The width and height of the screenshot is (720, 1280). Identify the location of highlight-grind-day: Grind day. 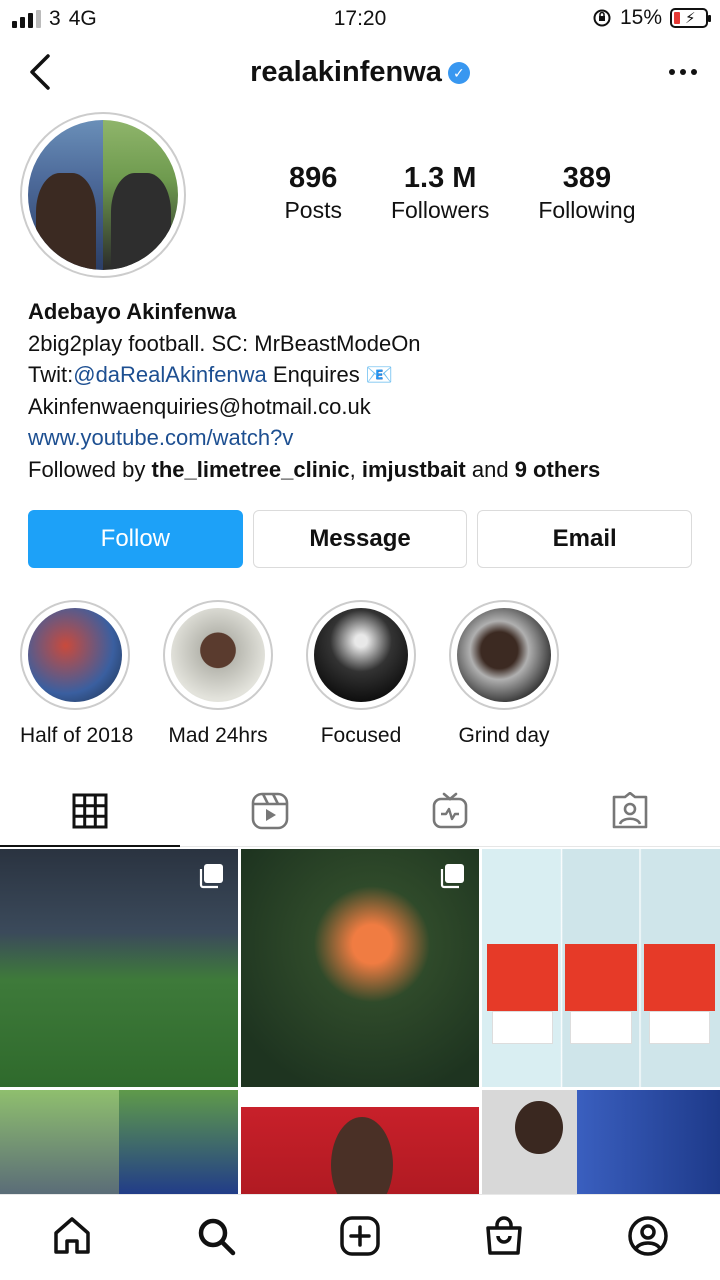
(504, 674).